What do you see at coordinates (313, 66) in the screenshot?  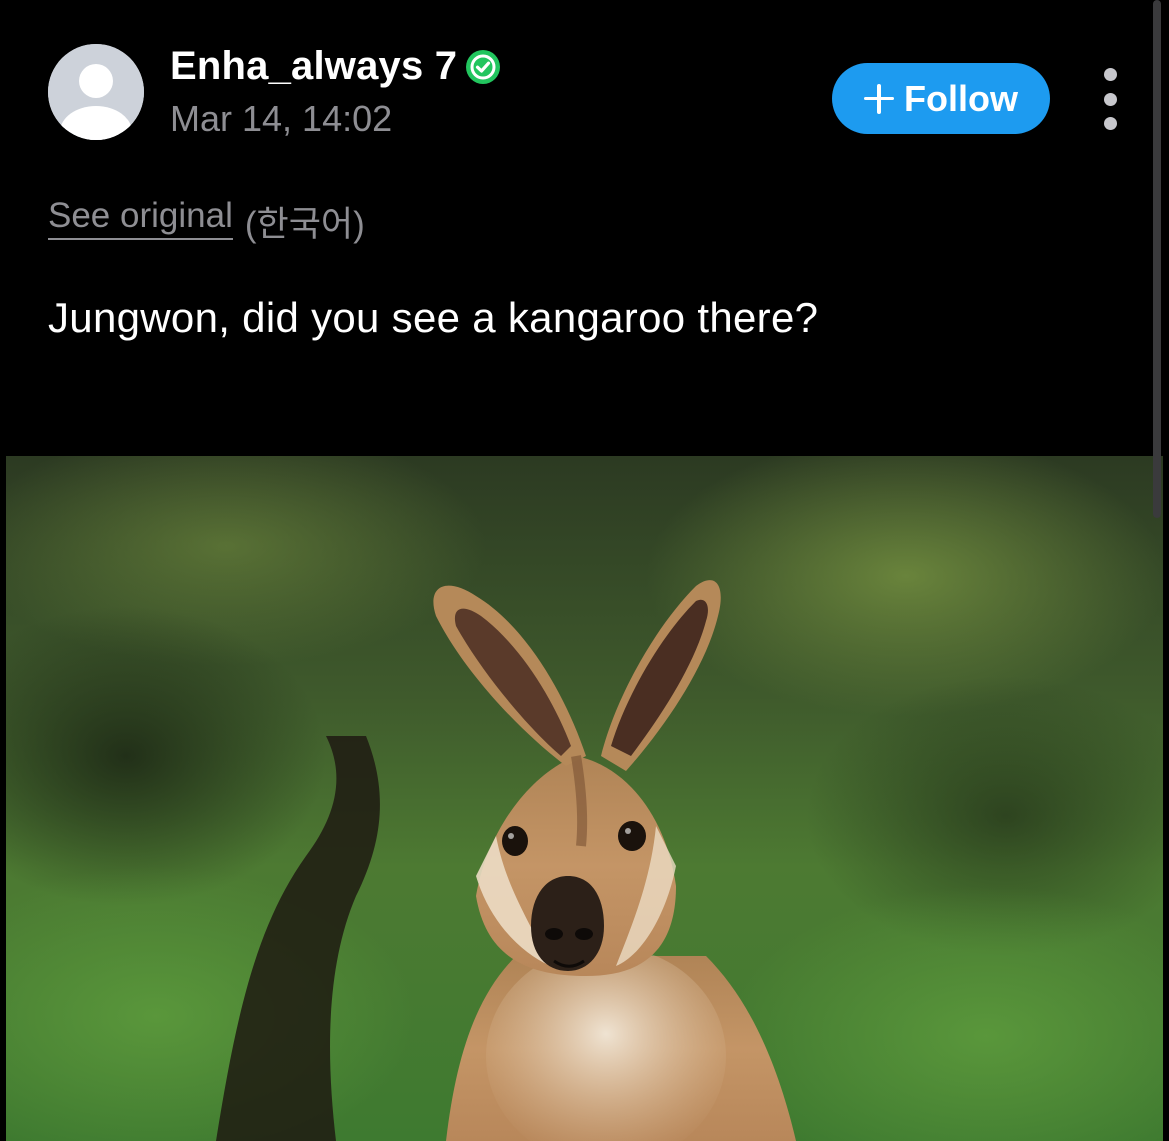 I see `author-username: Enha_always 7` at bounding box center [313, 66].